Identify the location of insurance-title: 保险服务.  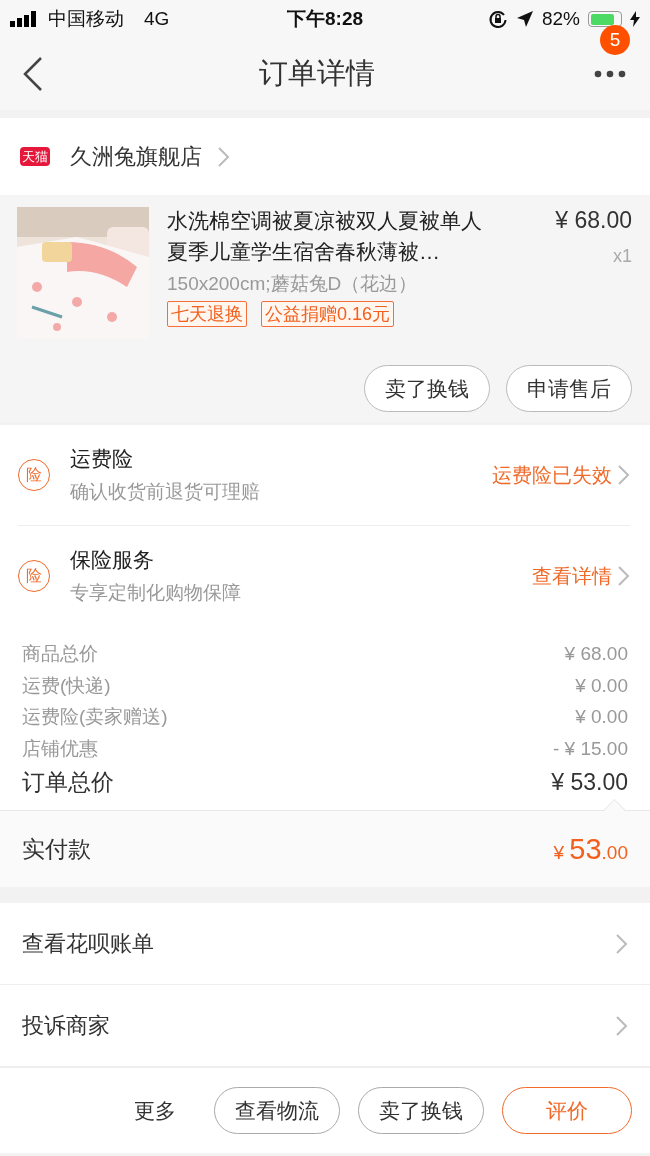
(112, 560).